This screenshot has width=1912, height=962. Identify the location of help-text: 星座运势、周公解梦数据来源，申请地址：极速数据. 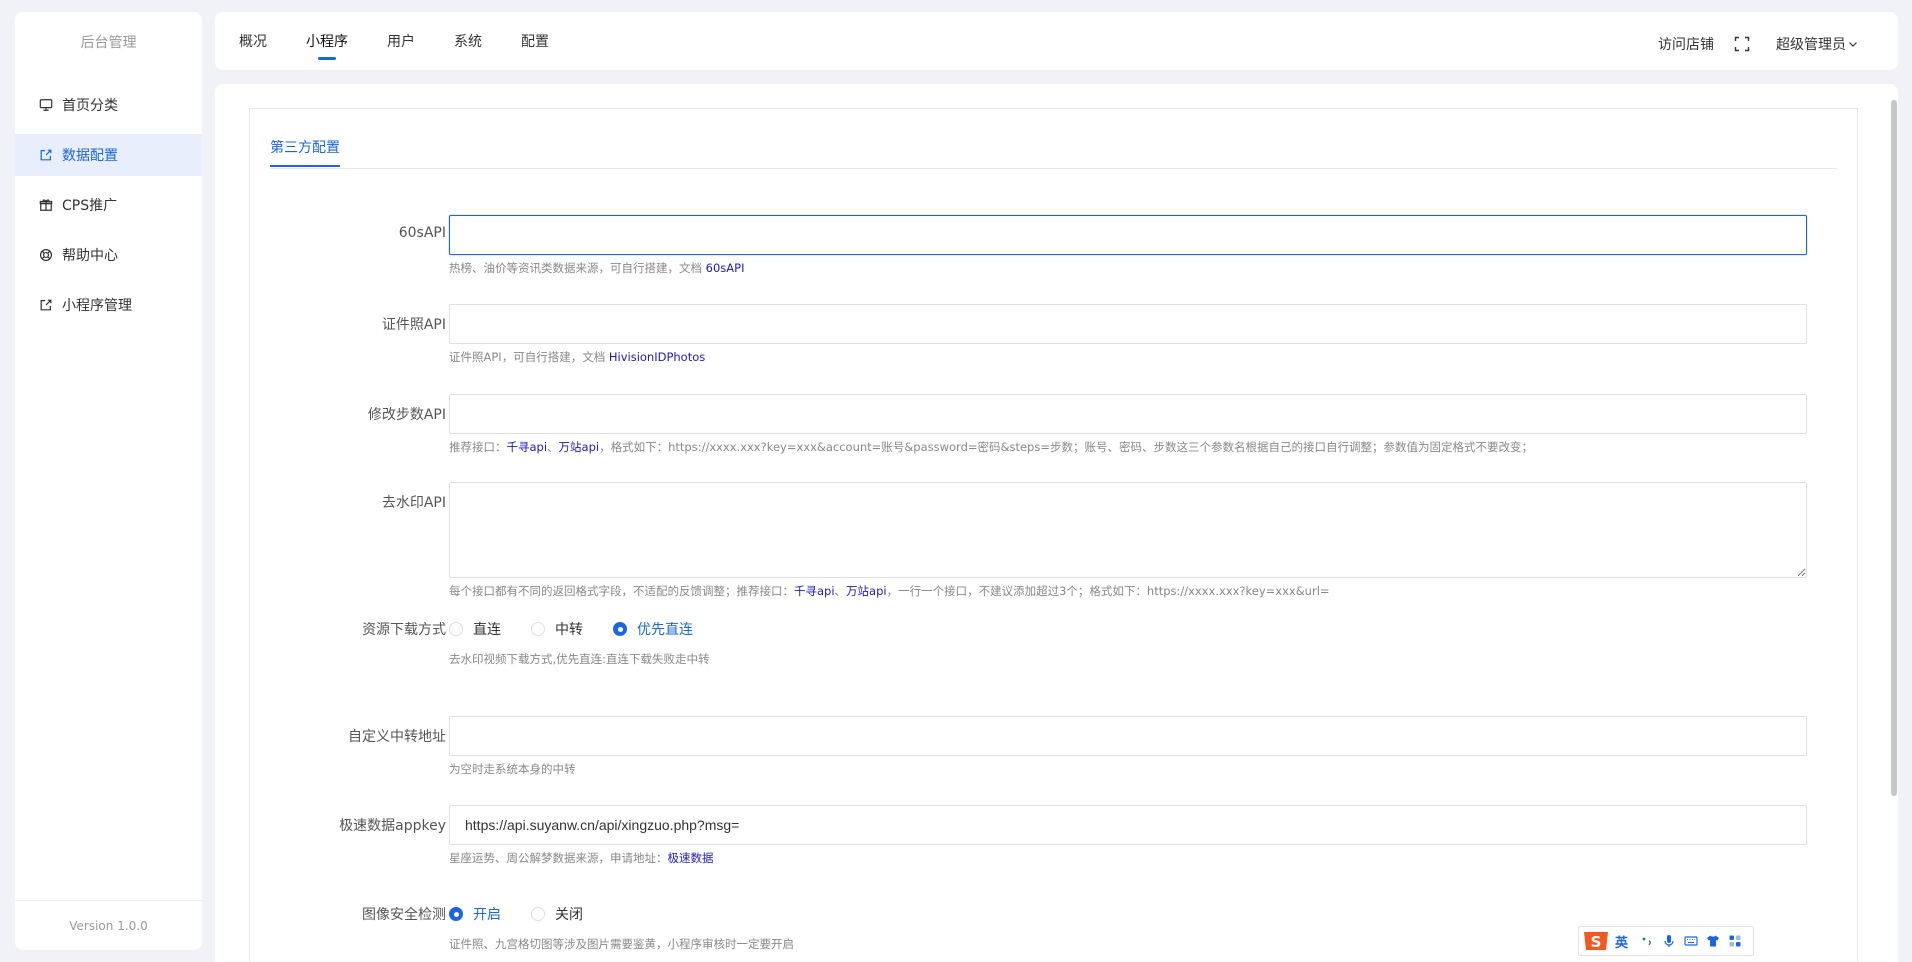
(581, 858).